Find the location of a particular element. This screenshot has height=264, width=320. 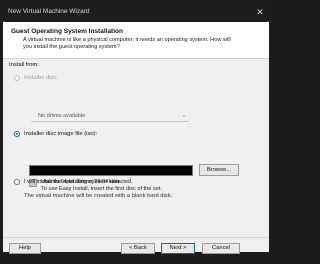

cancel-button: Cancel is located at coordinates (221, 248).